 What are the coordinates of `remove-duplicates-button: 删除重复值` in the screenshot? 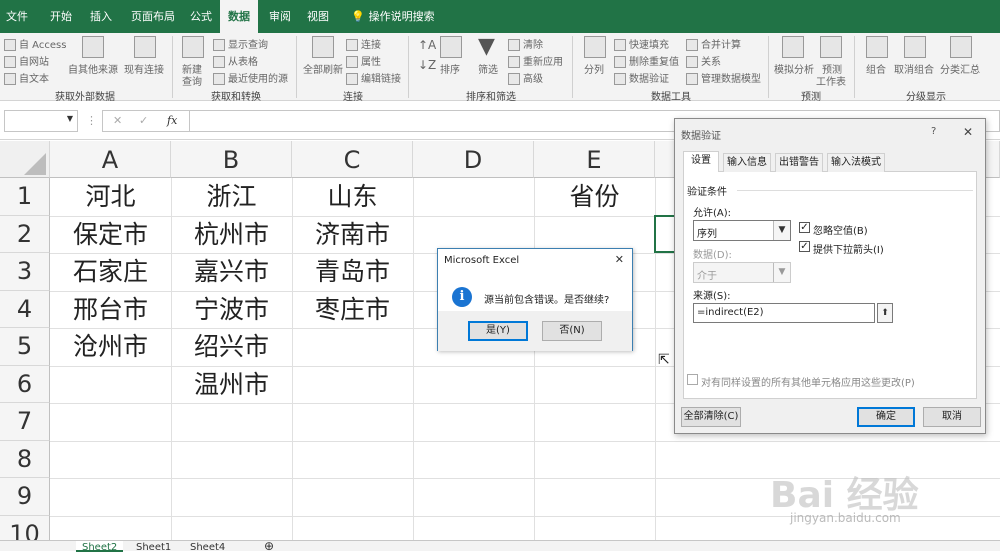 It's located at (646, 60).